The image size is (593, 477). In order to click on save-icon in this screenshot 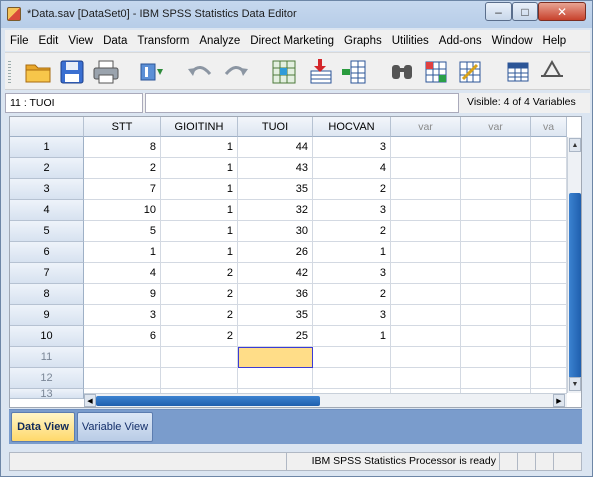, I will do `click(72, 72)`.